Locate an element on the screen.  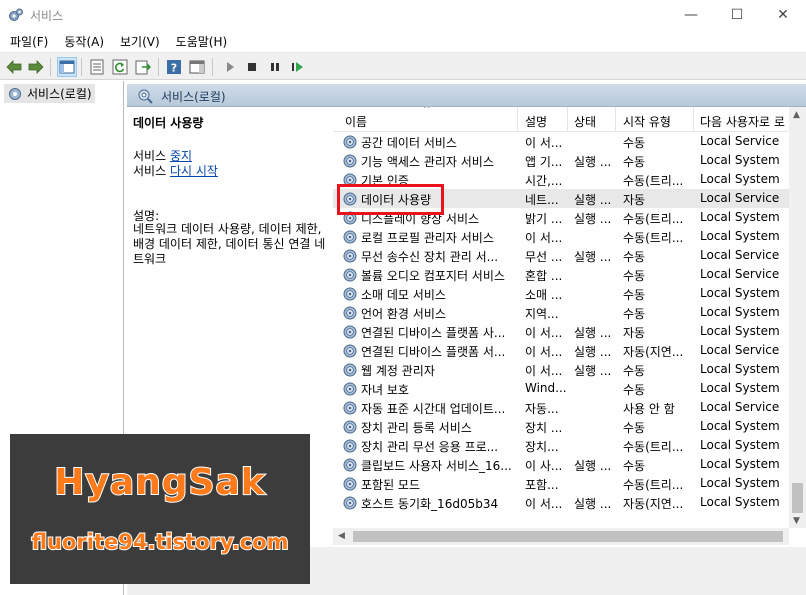
column-header-row: ^ 이름 설명 상태 시작 유형 다음 사용자로 로 is located at coordinates (569, 119).